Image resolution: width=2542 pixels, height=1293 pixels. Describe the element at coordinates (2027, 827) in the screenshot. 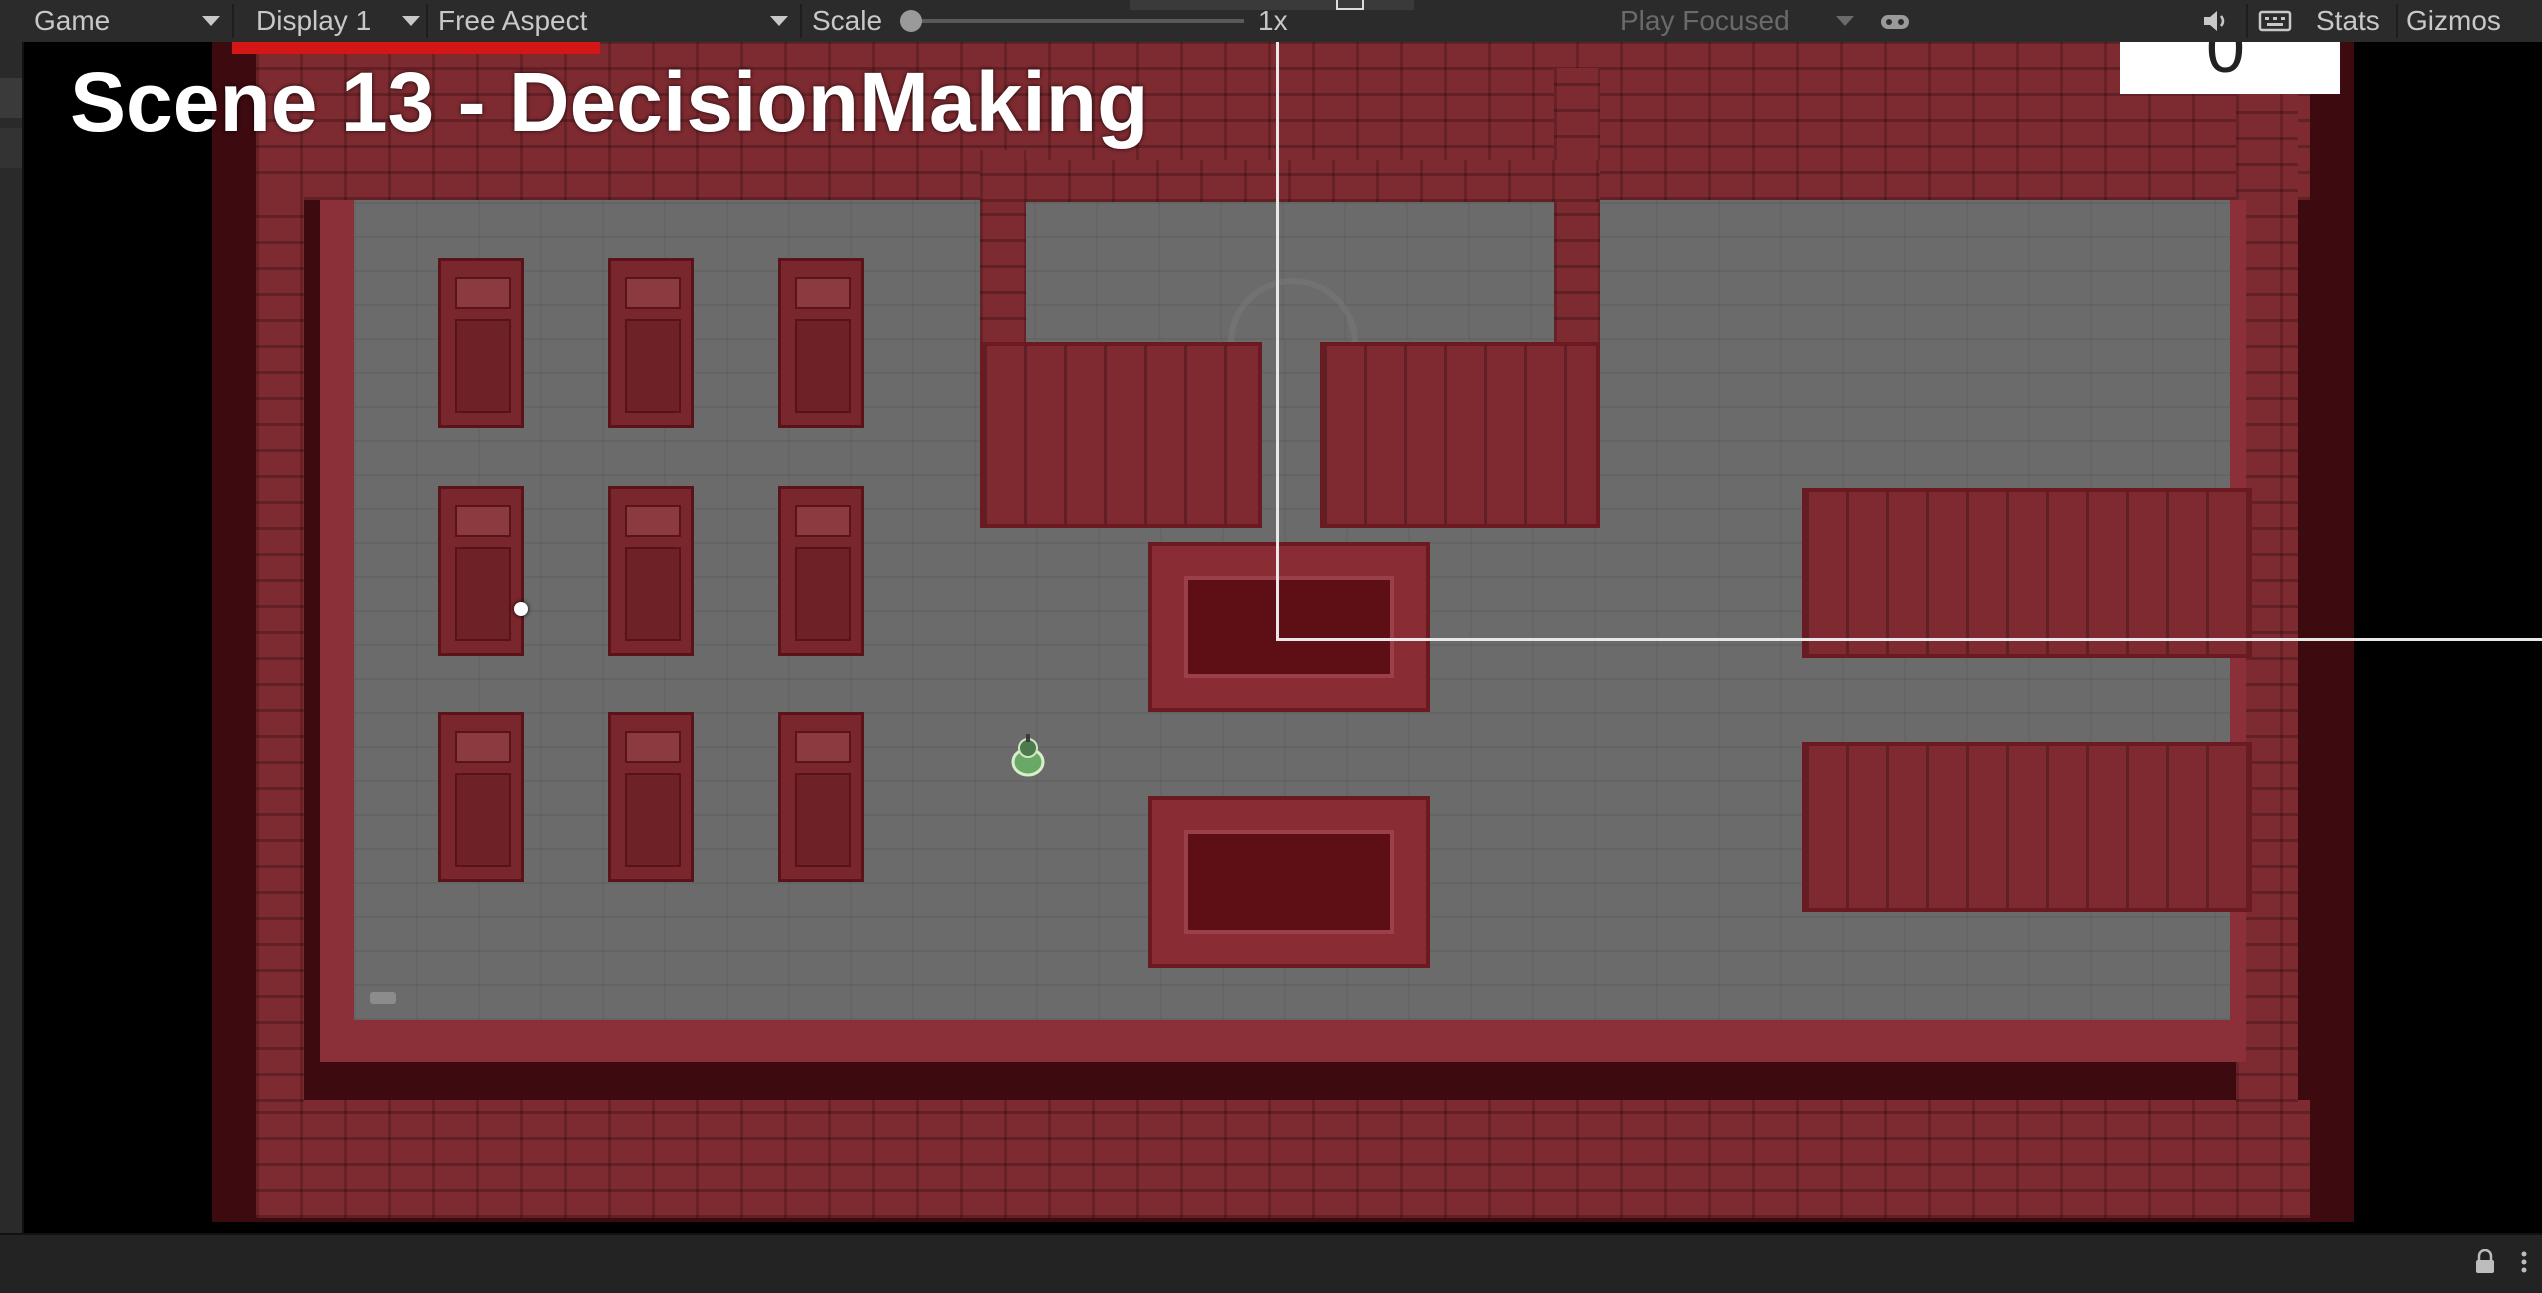

I see `east-railing-lower` at that location.